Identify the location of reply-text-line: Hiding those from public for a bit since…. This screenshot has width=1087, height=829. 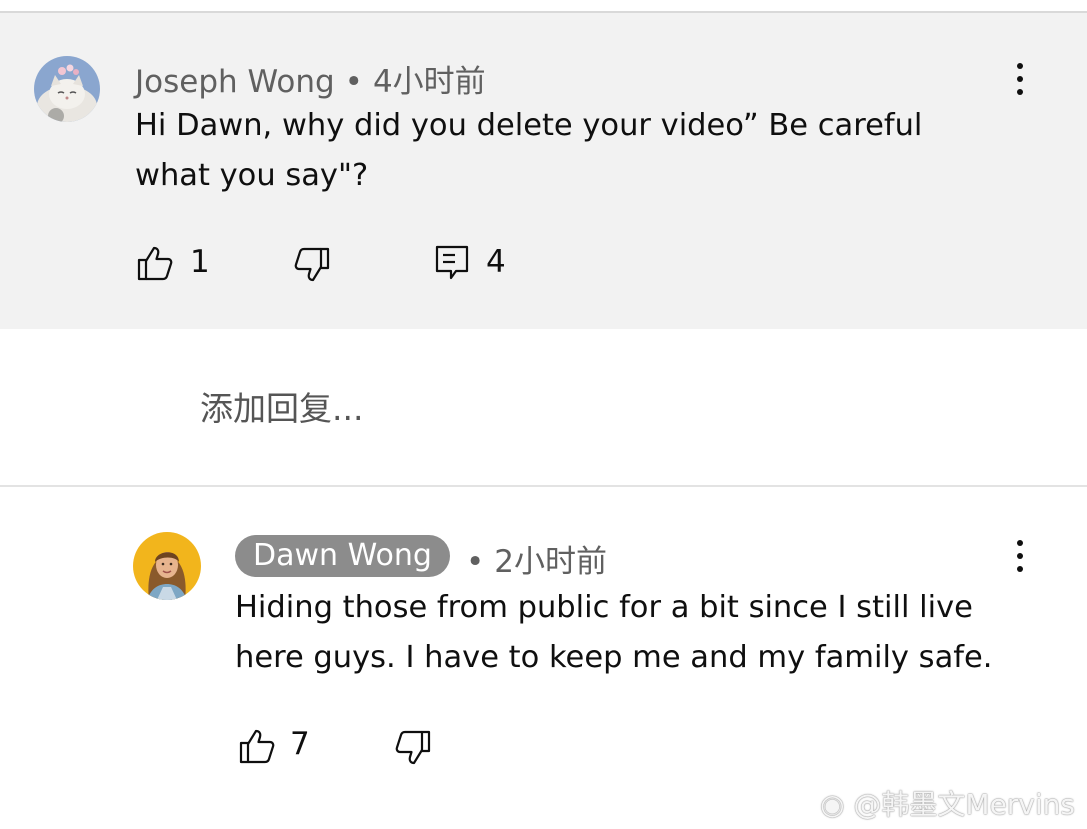
(604, 607).